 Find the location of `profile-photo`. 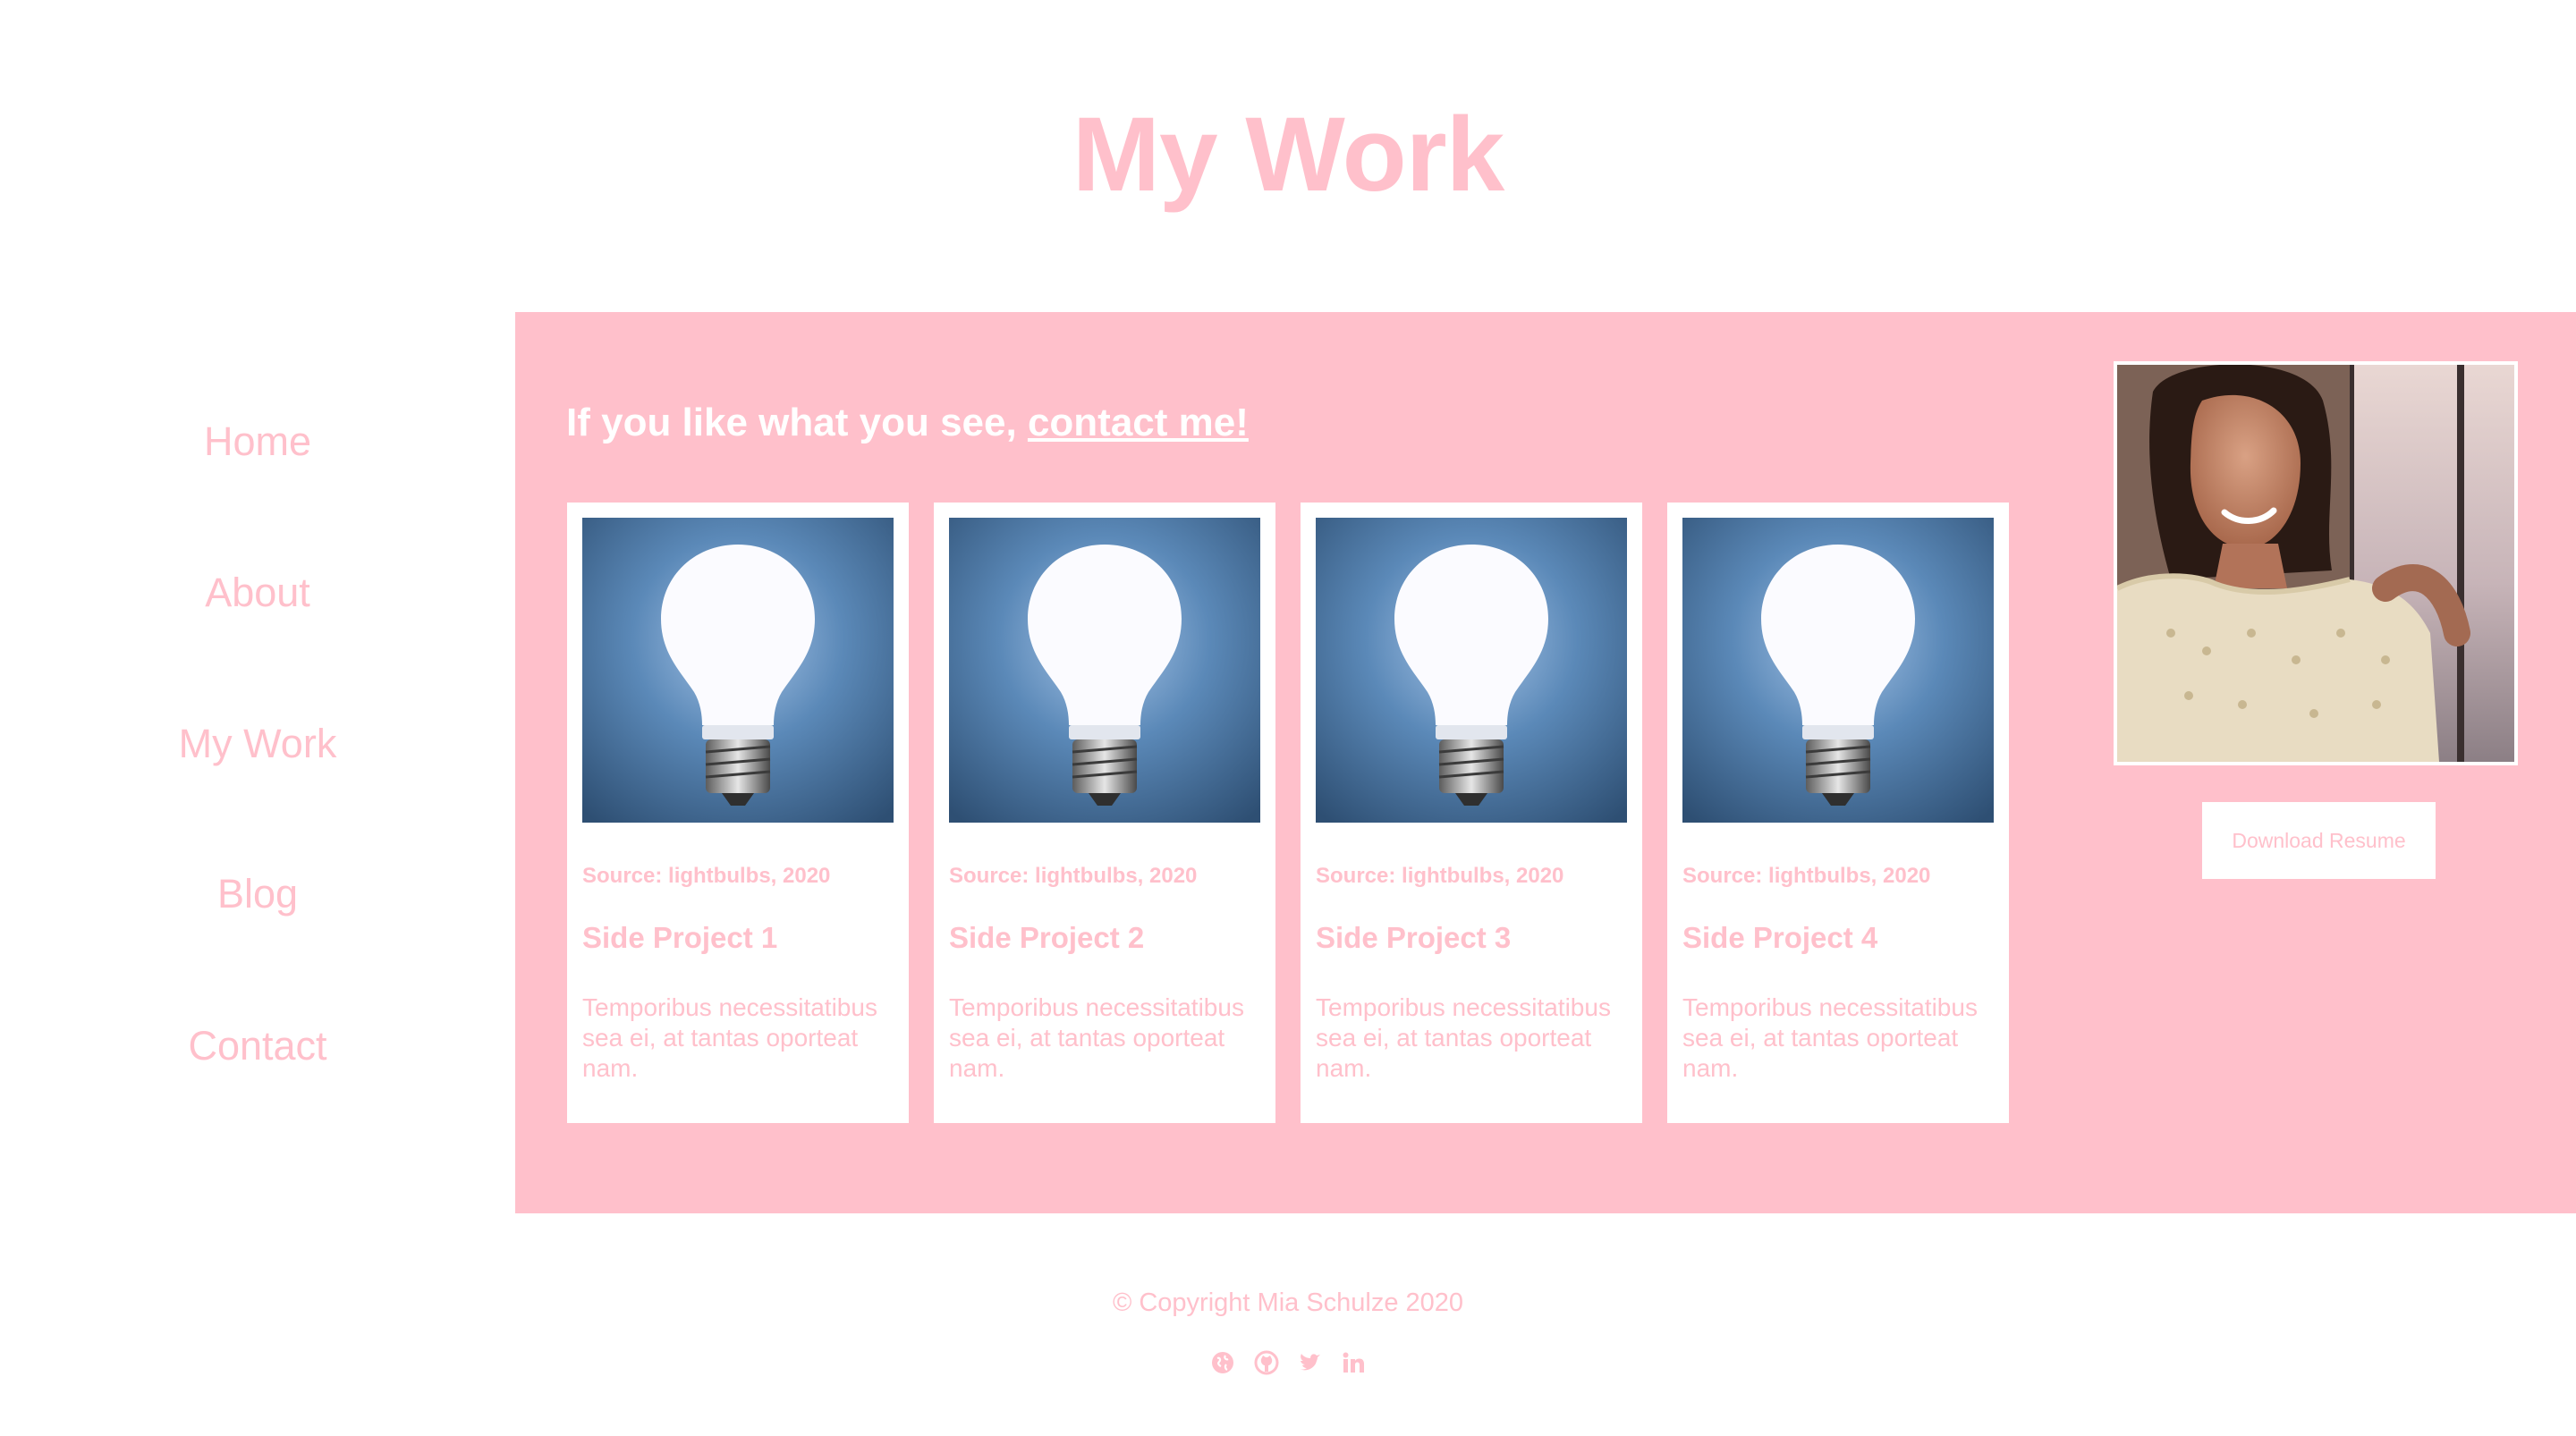

profile-photo is located at coordinates (2316, 563).